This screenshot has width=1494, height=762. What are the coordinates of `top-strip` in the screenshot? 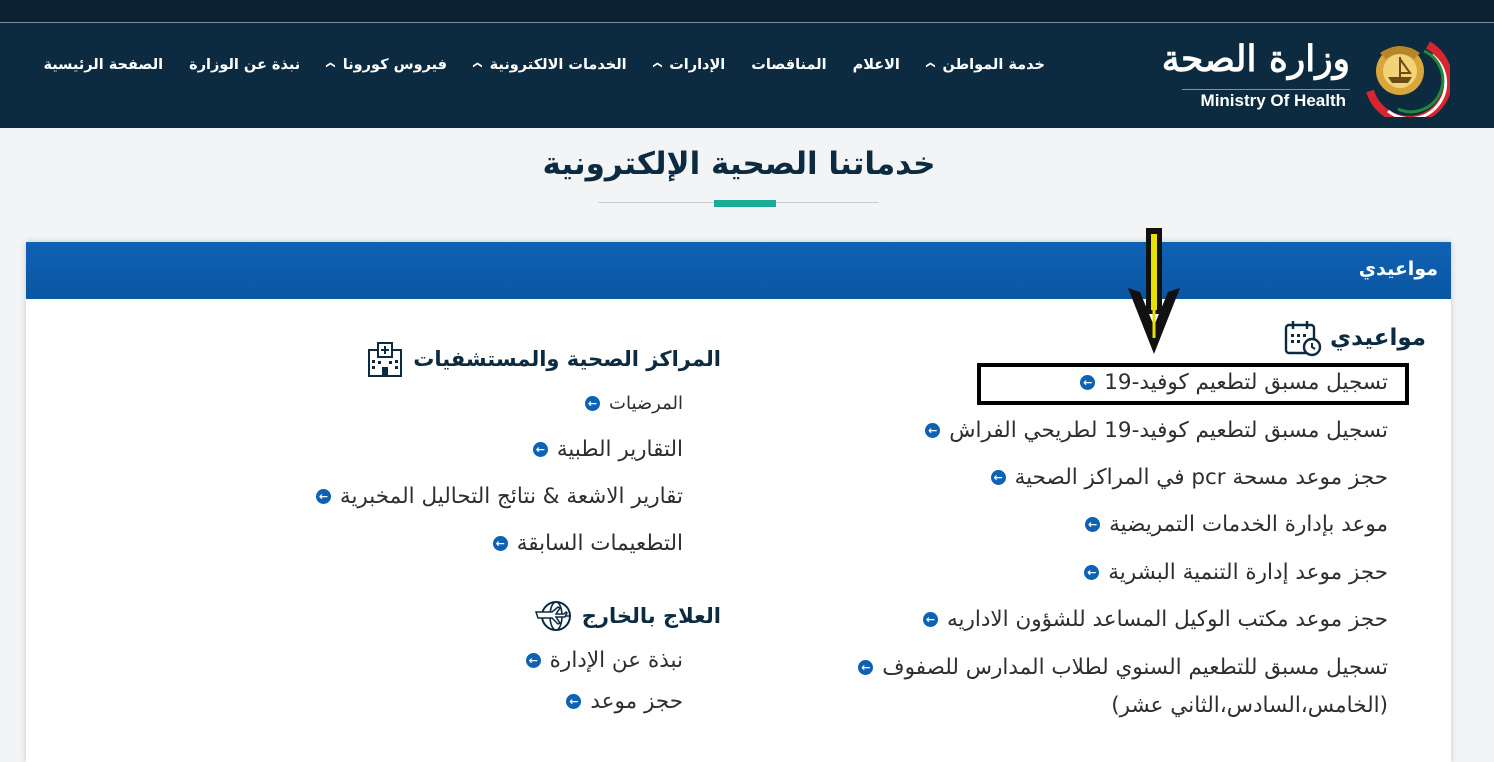 It's located at (747, 11).